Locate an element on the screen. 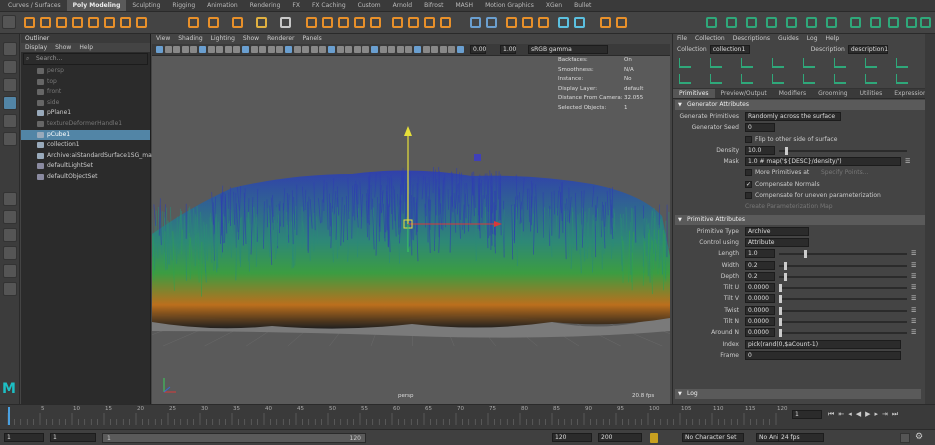 This screenshot has height=445, width=935. frame-field: 0 is located at coordinates (823, 355).